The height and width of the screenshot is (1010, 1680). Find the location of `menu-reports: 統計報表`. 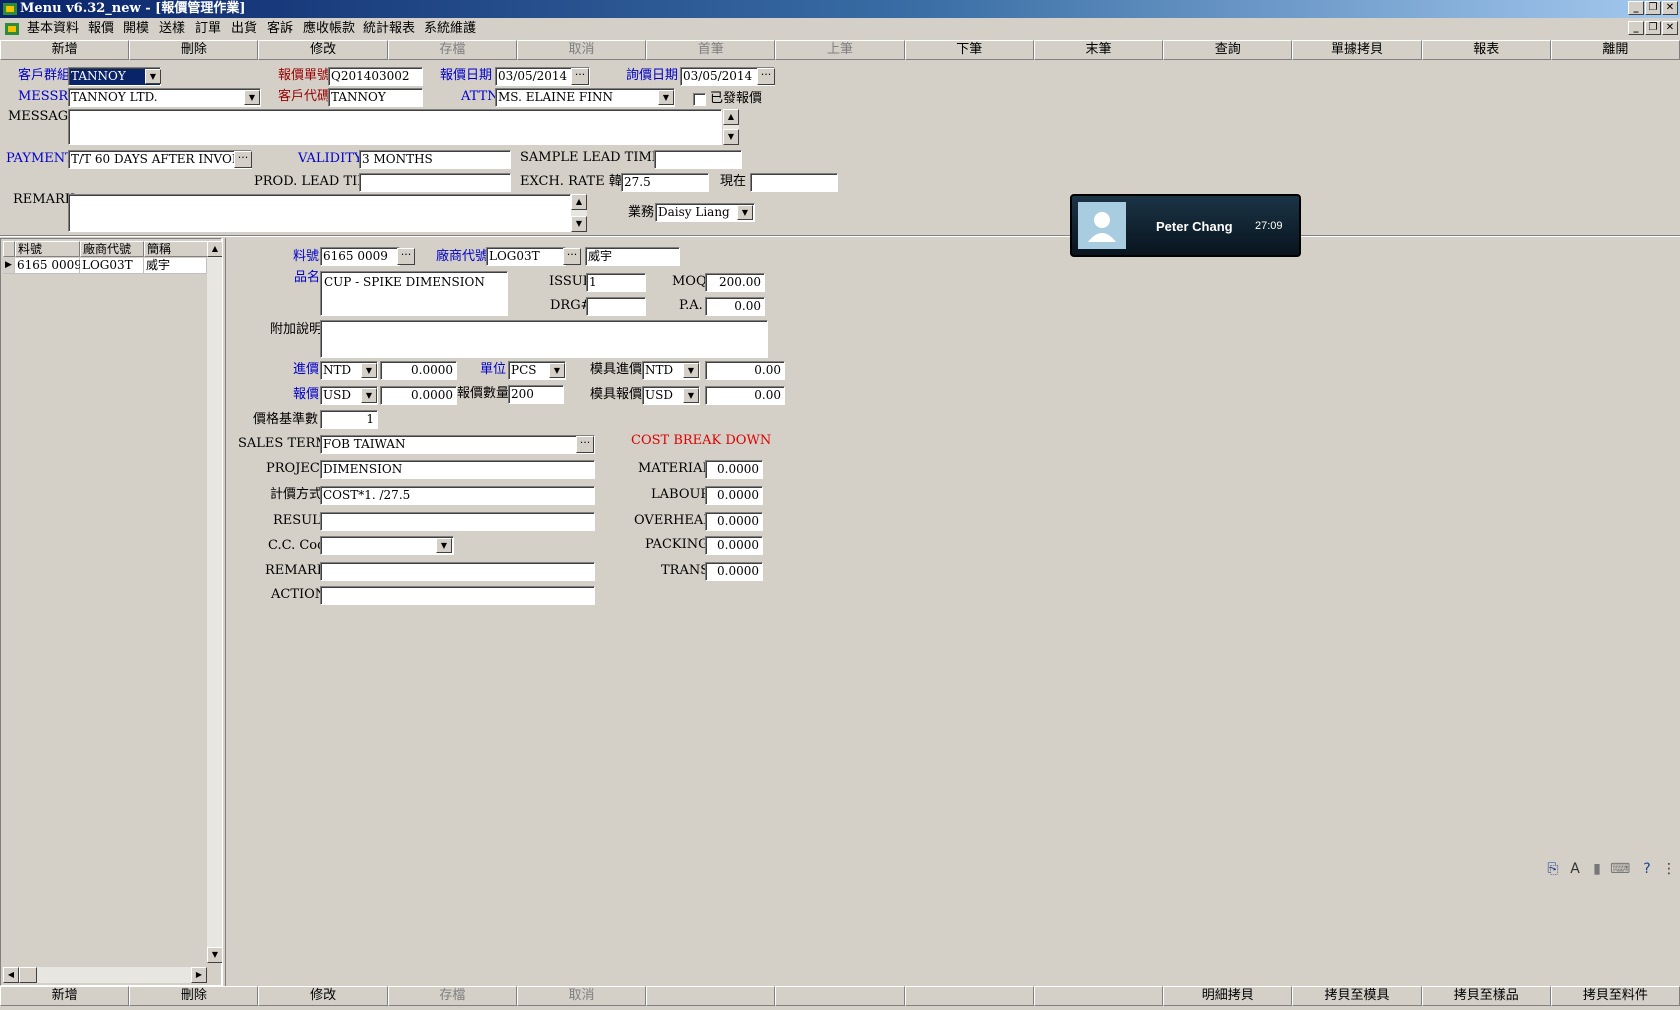

menu-reports: 統計報表 is located at coordinates (389, 29).